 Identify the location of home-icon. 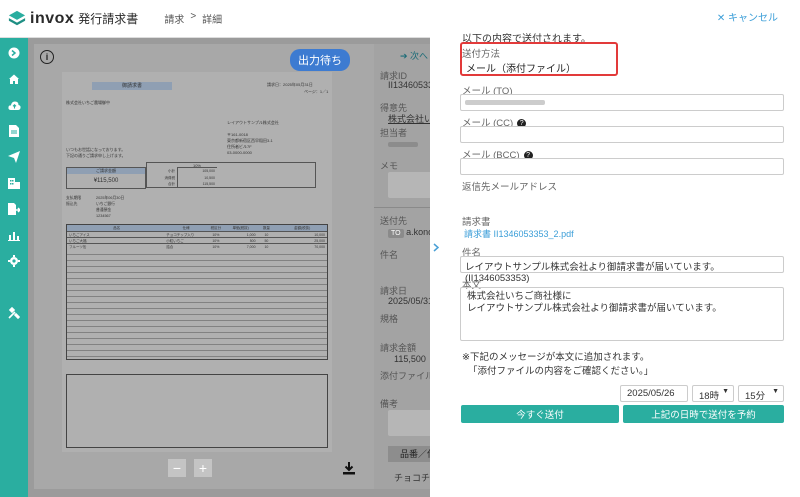
(14, 79).